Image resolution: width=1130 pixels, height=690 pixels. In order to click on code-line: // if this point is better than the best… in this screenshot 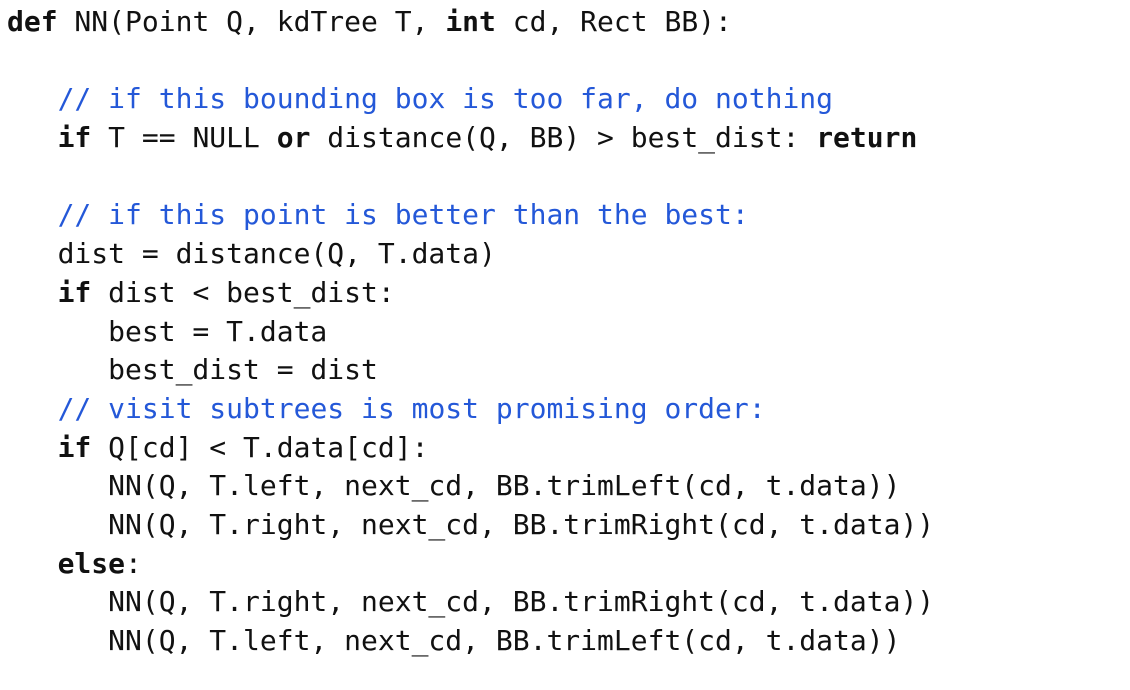, I will do `click(470, 215)`.